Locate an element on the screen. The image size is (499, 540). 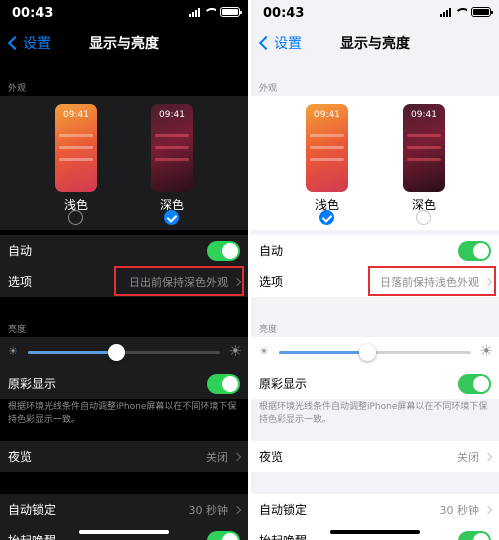
light-radio is located at coordinates (75, 217).